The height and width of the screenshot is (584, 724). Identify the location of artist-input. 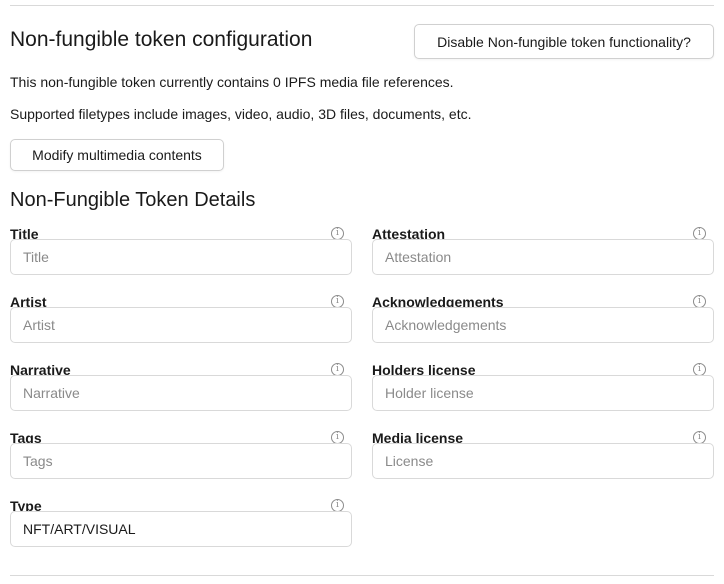
(181, 325).